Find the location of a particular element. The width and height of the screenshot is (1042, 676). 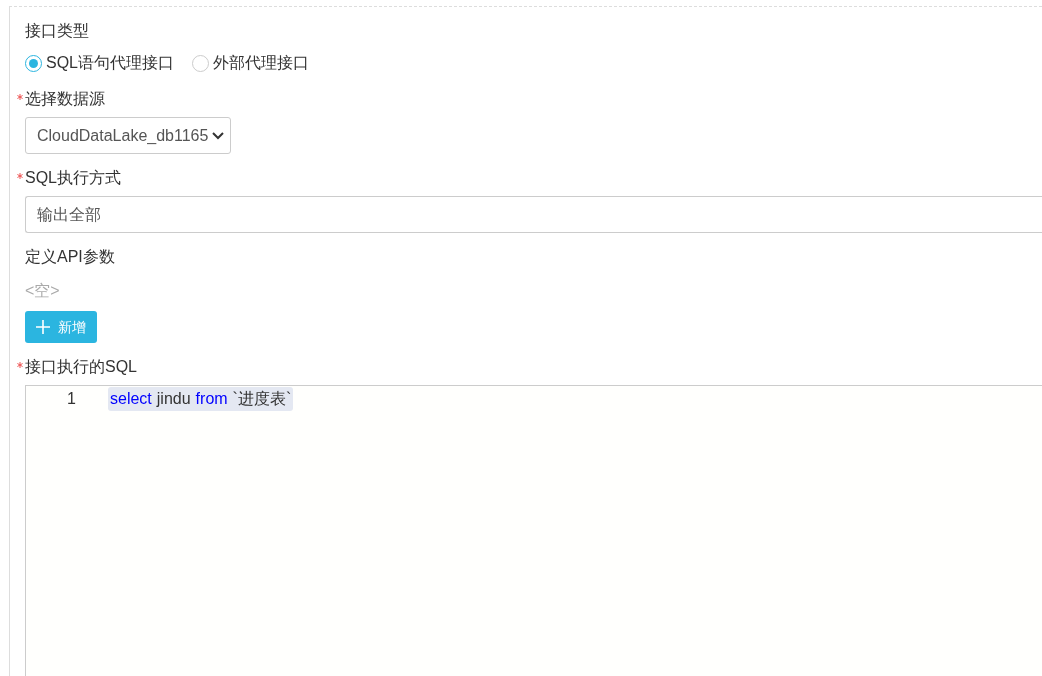

field-label: 接口执行的SQL is located at coordinates (81, 366).